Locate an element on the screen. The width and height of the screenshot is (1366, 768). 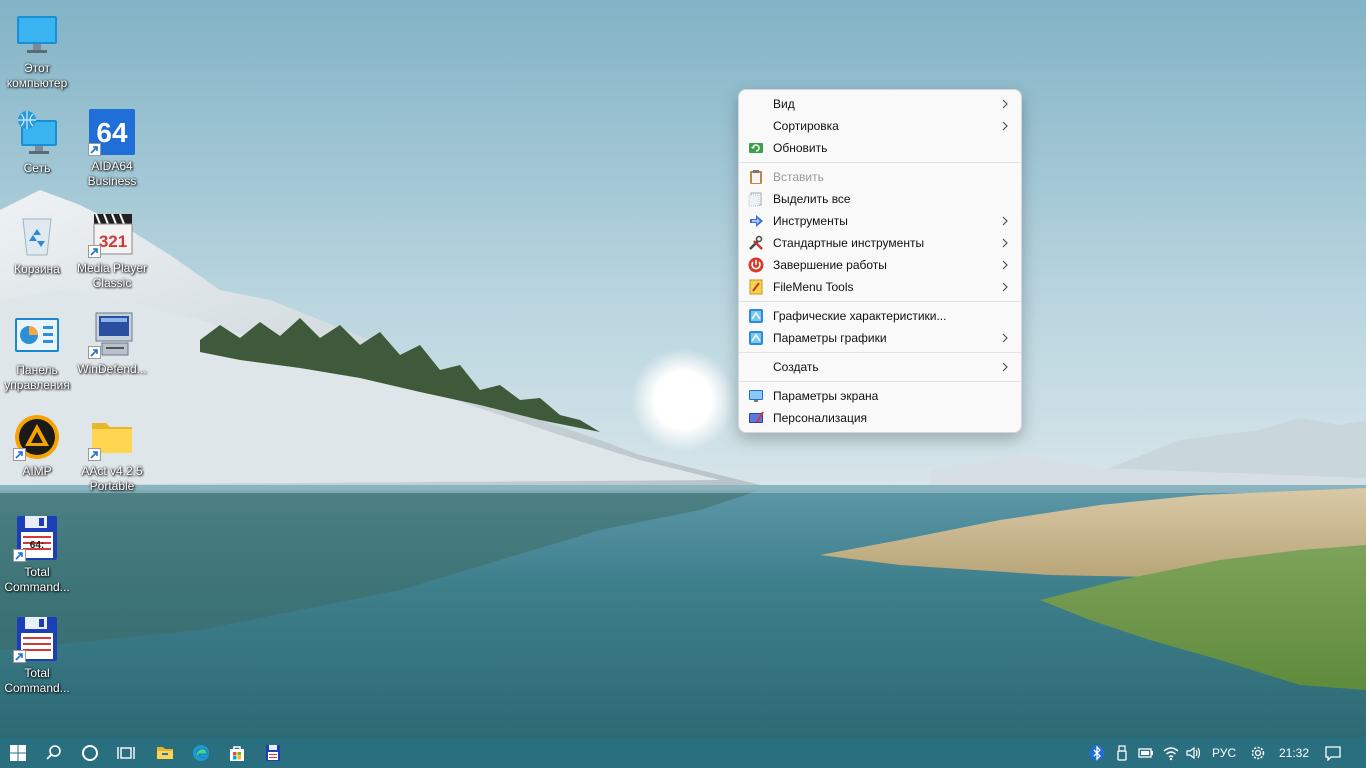
file-explorer-button is located at coordinates (165, 753).